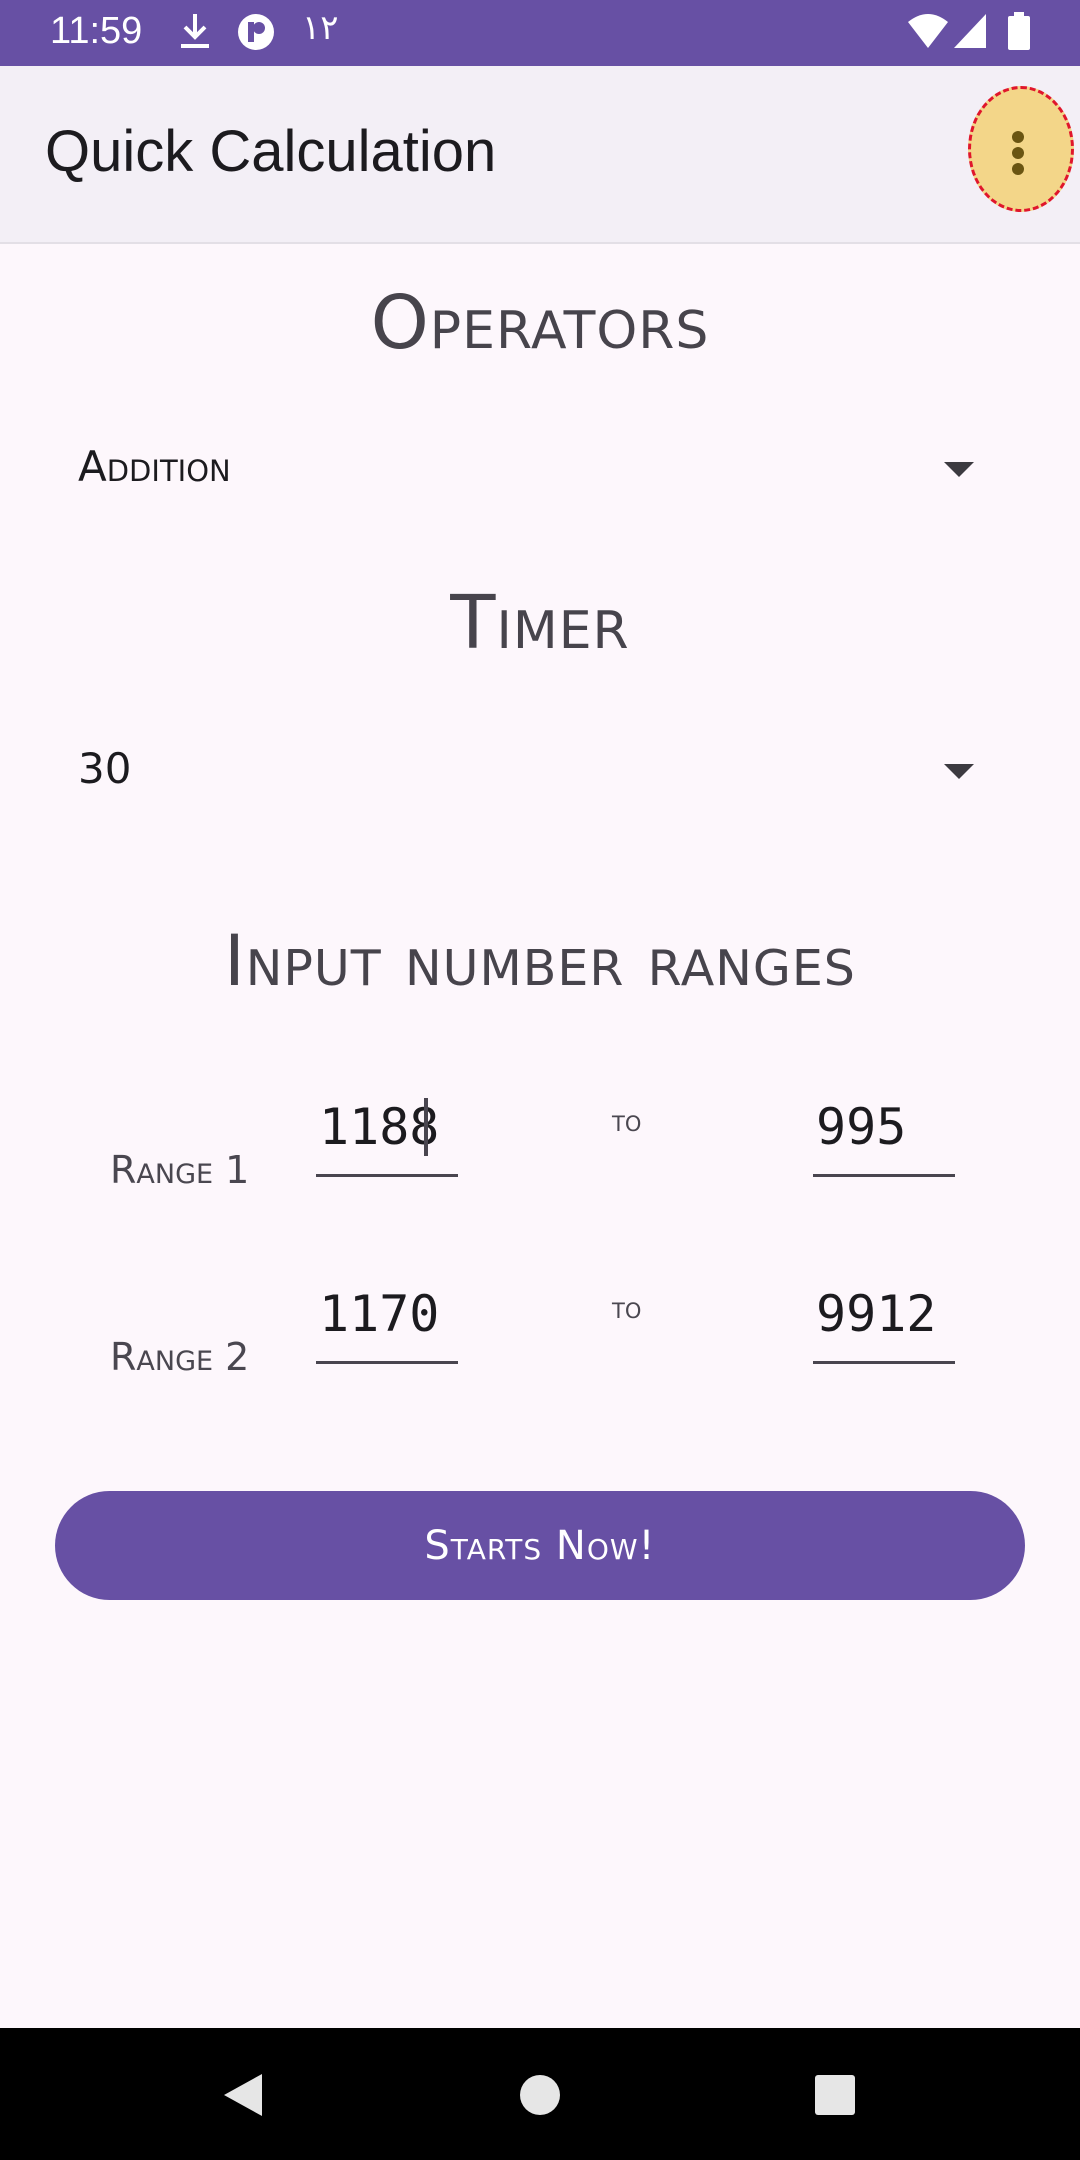 Image resolution: width=1080 pixels, height=2160 pixels. I want to click on range-1-to-input: 995, so click(884, 1137).